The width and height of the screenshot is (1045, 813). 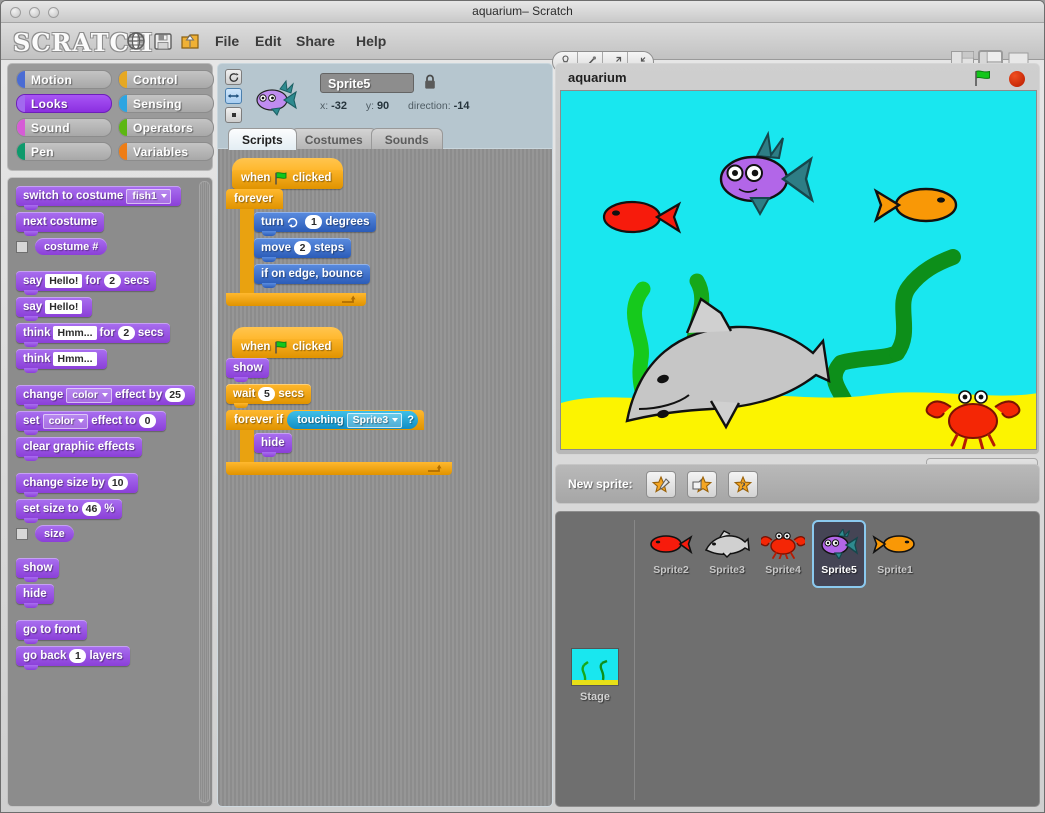 I want to click on import-sprite-button, so click(x=702, y=484).